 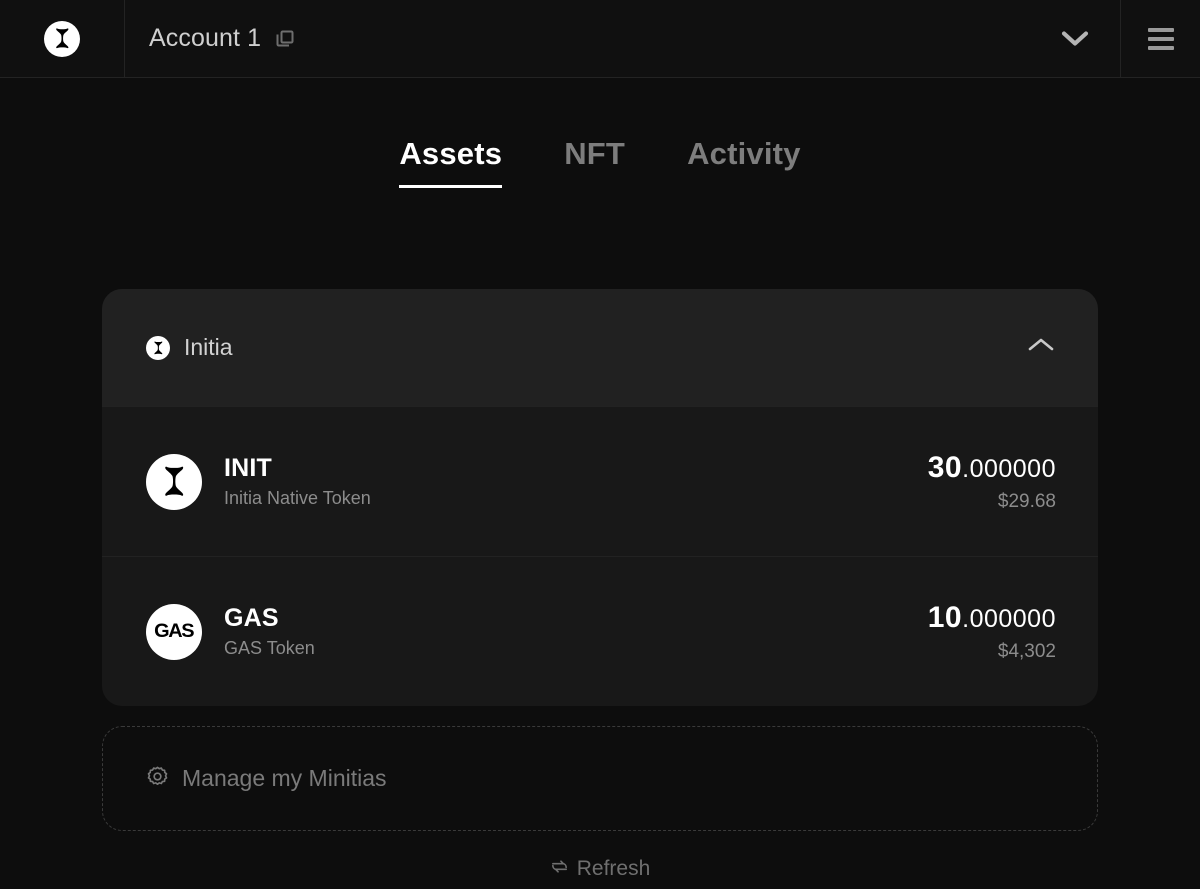 What do you see at coordinates (451, 162) in the screenshot?
I see `tab-assets: Assets` at bounding box center [451, 162].